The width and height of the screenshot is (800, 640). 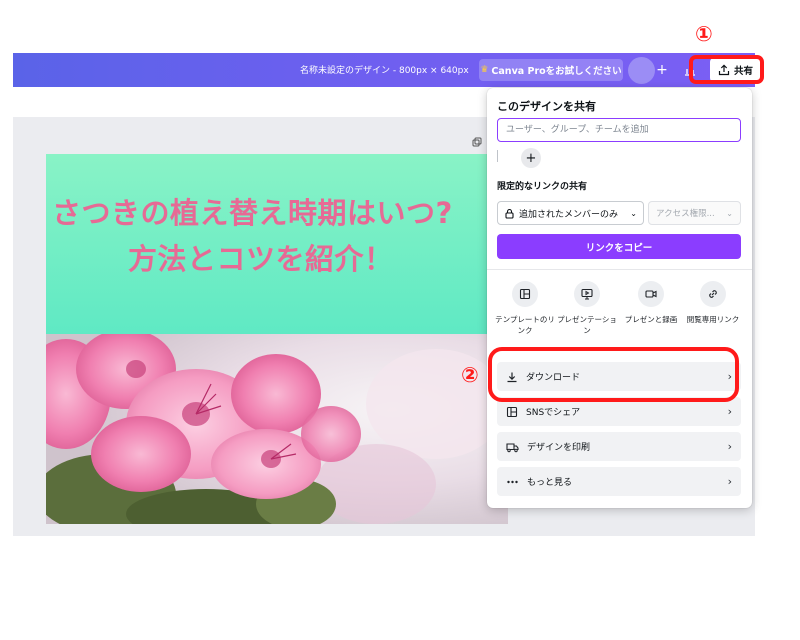 I want to click on lock-icon, so click(x=509, y=213).